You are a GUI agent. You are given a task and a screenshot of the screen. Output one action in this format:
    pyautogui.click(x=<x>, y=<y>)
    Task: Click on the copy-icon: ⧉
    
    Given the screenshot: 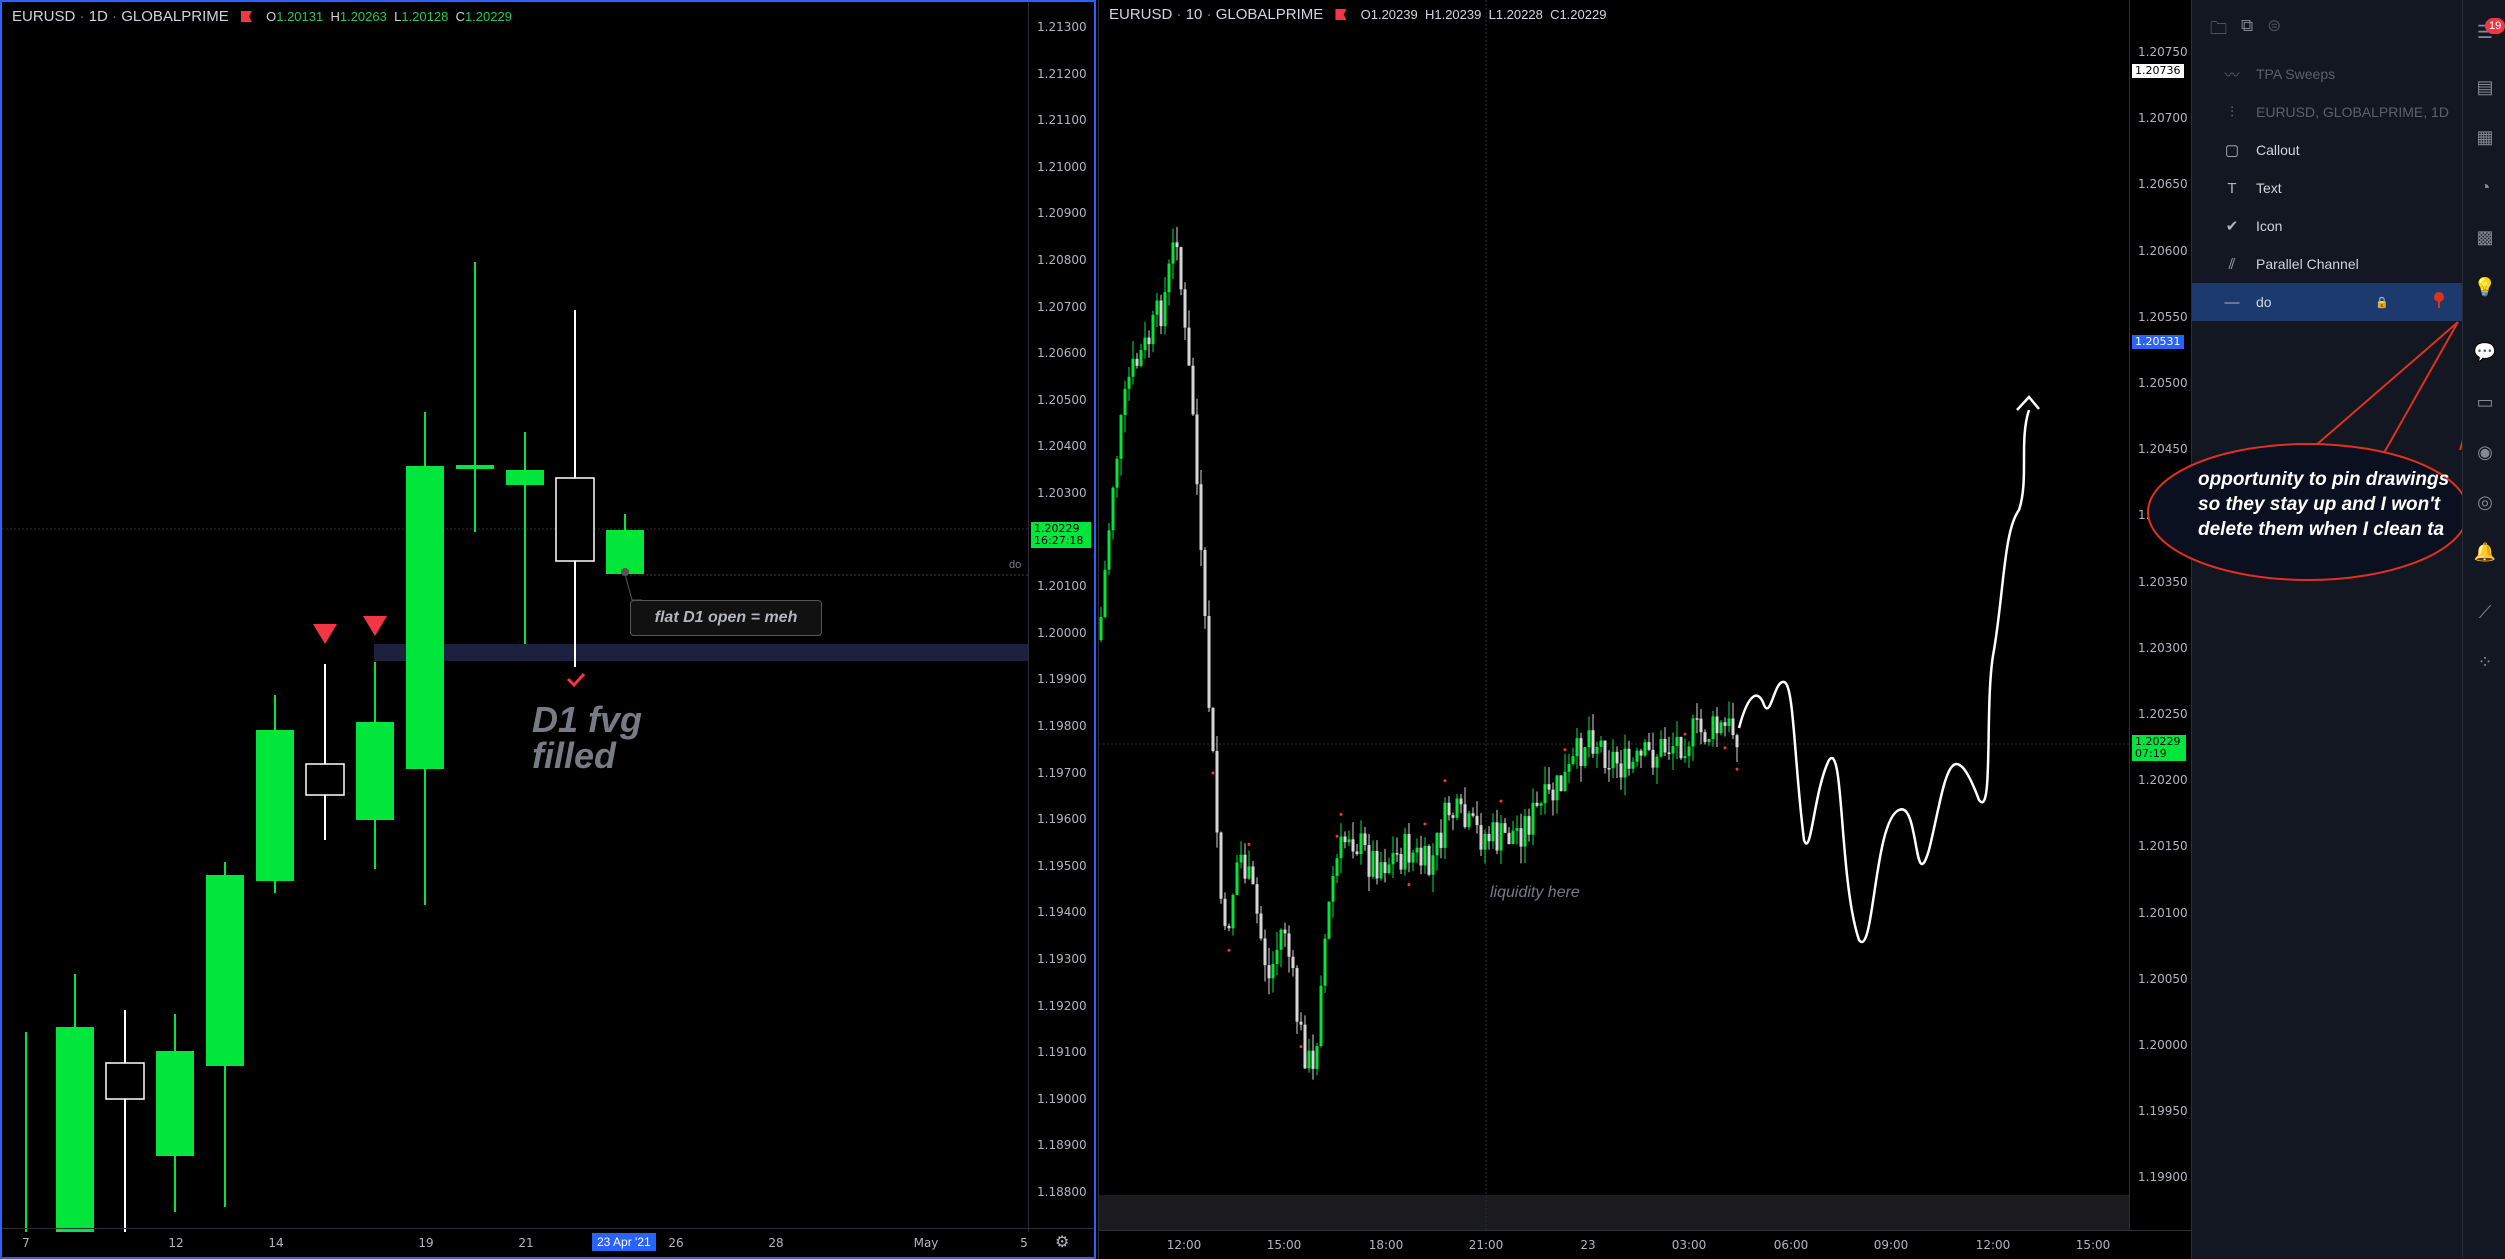 What is the action you would take?
    pyautogui.click(x=2247, y=30)
    